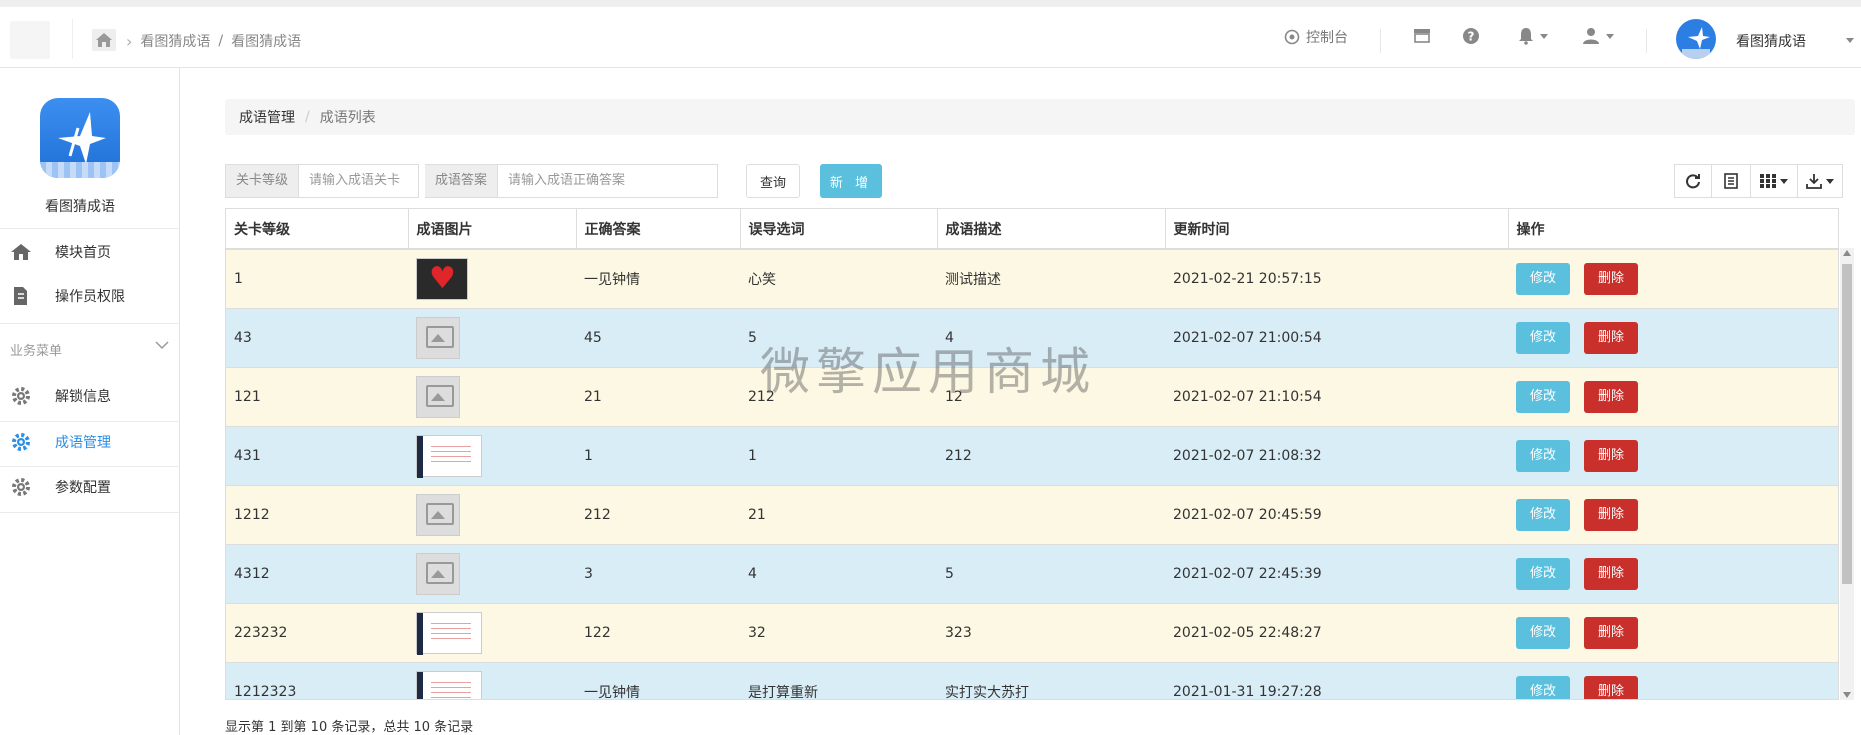  I want to click on table-cell: 2021-02-07 21:08:32, so click(1336, 455).